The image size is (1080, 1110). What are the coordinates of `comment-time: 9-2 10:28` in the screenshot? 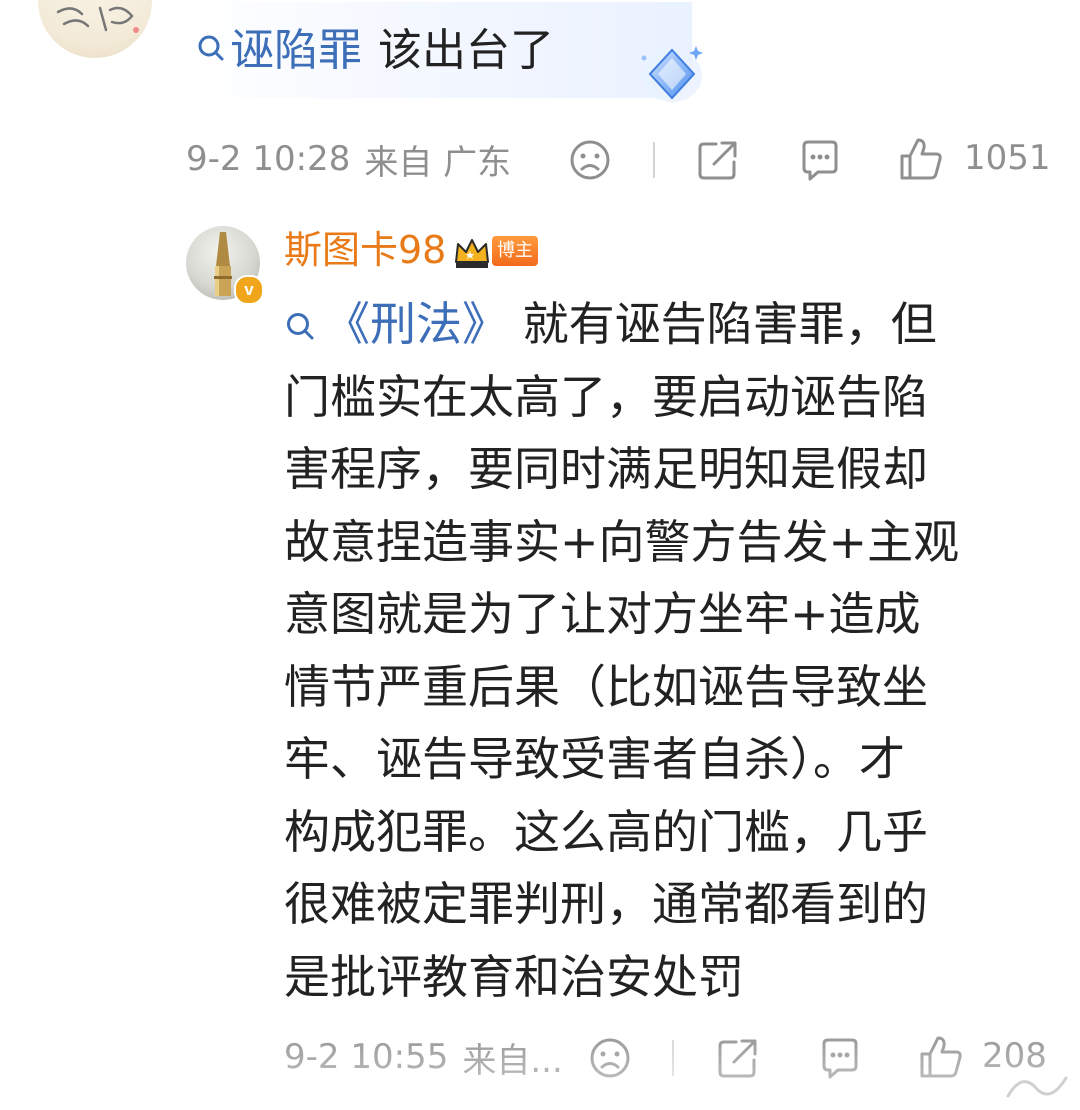 It's located at (268, 159).